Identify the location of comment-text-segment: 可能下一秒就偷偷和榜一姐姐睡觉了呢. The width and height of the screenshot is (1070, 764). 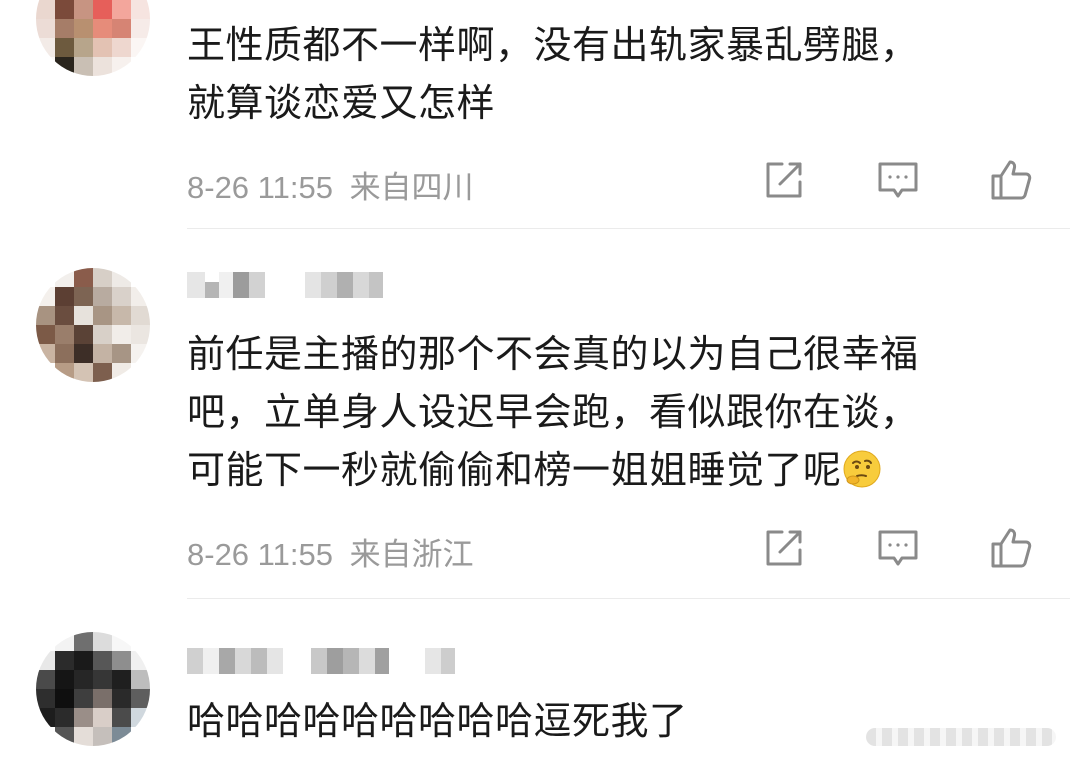
(514, 470).